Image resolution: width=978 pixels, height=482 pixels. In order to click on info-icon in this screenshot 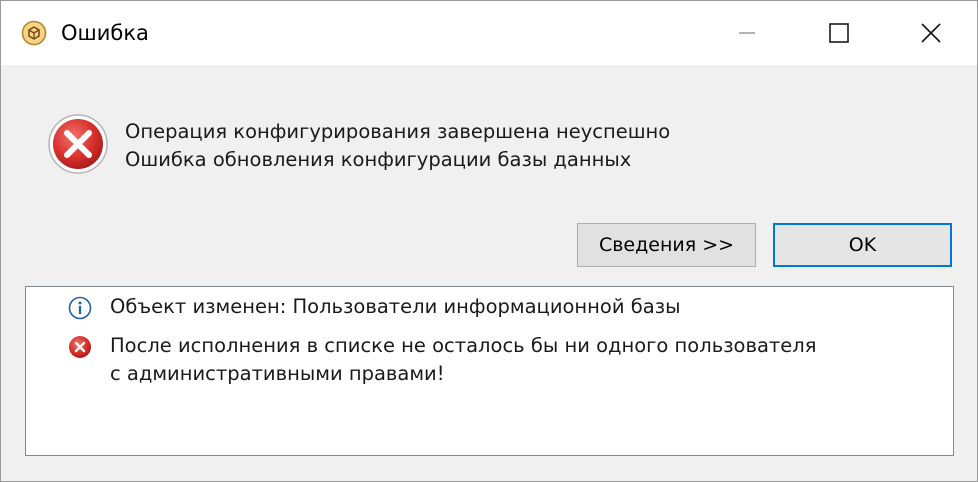, I will do `click(80, 308)`.